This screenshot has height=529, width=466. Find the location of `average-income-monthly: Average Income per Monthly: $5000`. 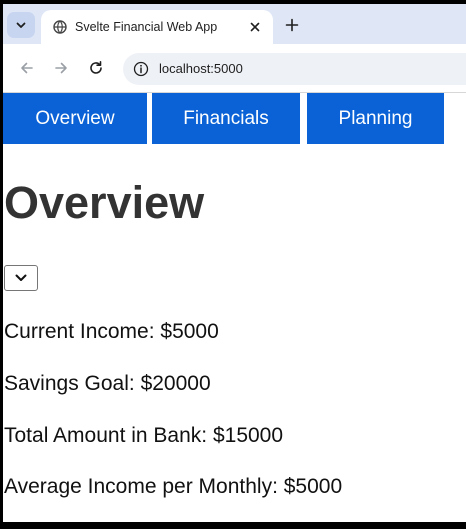

average-income-monthly: Average Income per Monthly: $5000 is located at coordinates (173, 486).